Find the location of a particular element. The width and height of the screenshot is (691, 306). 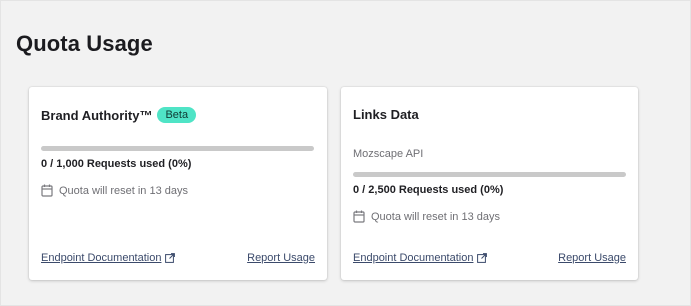

card-subtitle: Mozscape API is located at coordinates (388, 154).